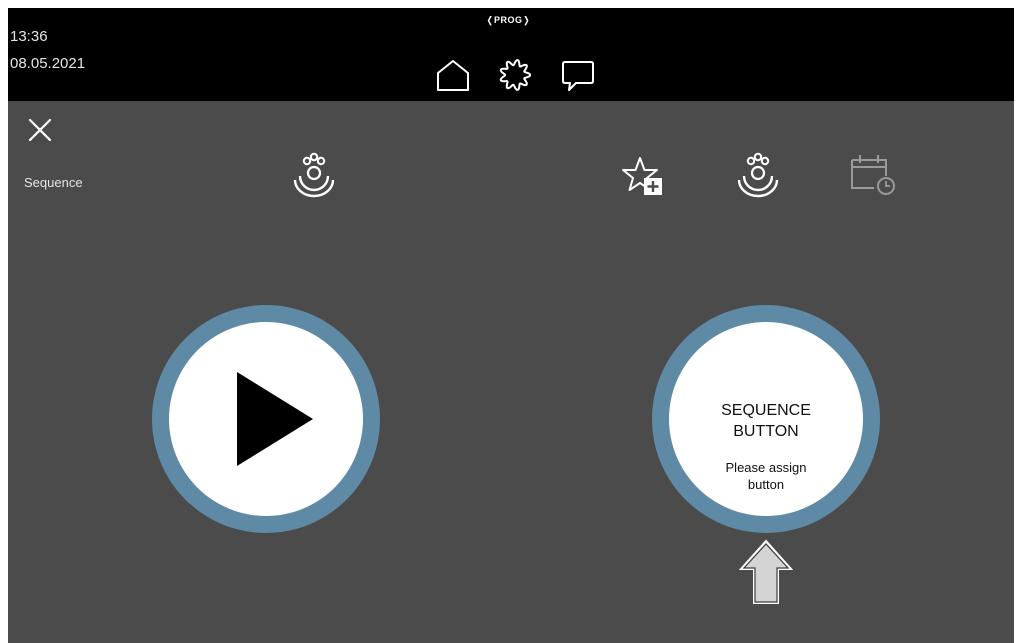 The width and height of the screenshot is (1022, 643). I want to click on sequence-button: SEQUENCE BUTTON Please assign button, so click(766, 419).